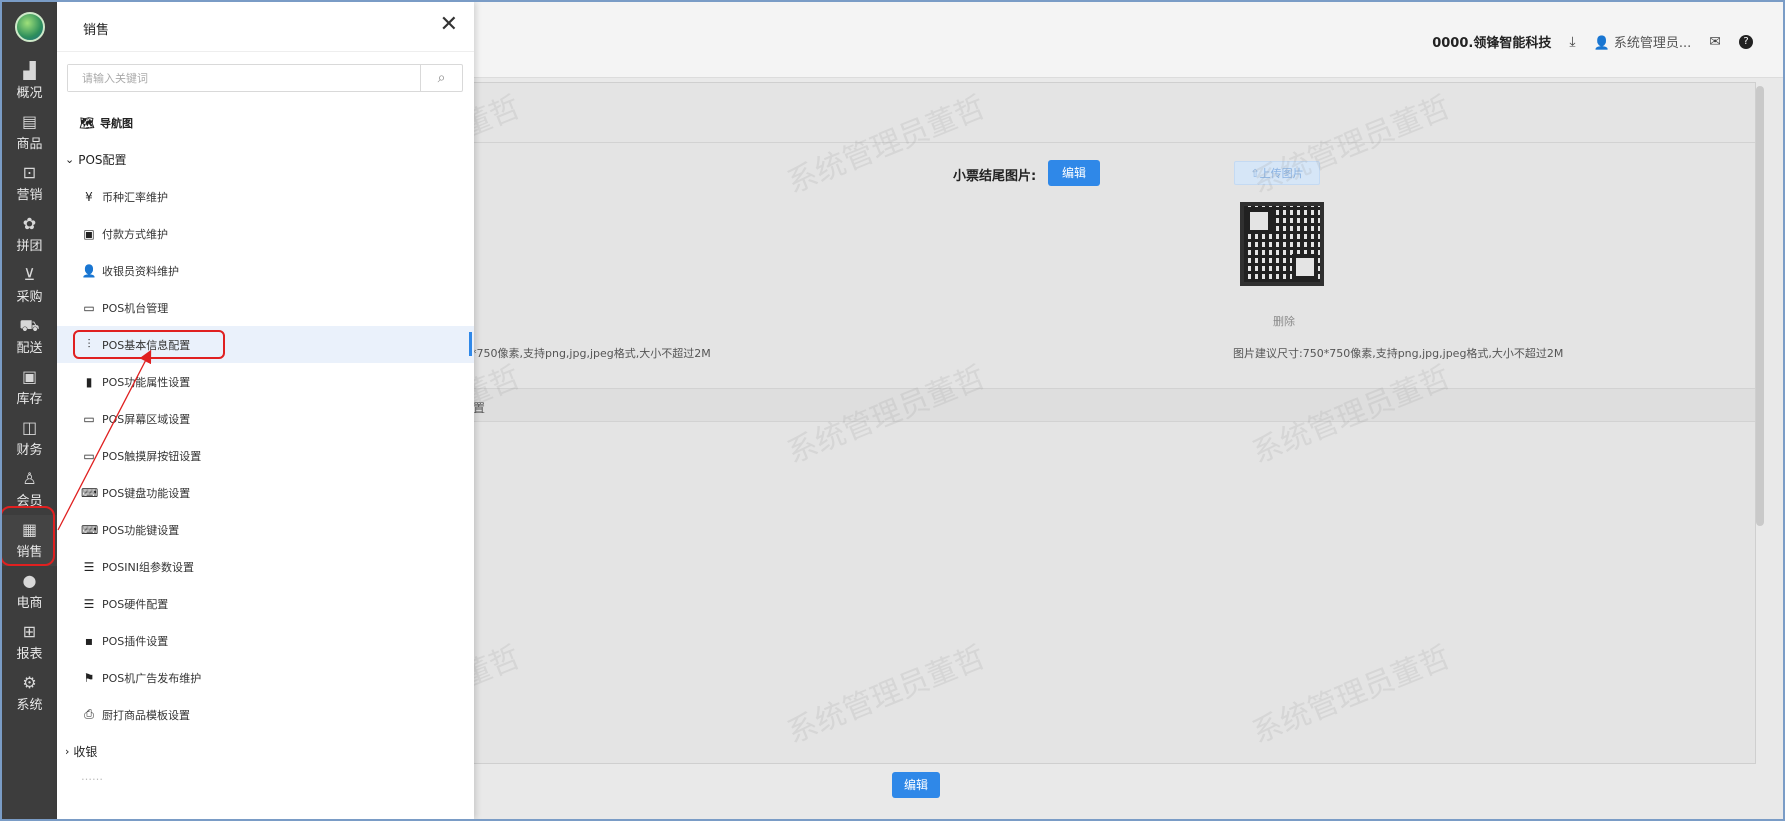 The height and width of the screenshot is (821, 1785). I want to click on nav-item-0: ▟ 概况, so click(29, 81).